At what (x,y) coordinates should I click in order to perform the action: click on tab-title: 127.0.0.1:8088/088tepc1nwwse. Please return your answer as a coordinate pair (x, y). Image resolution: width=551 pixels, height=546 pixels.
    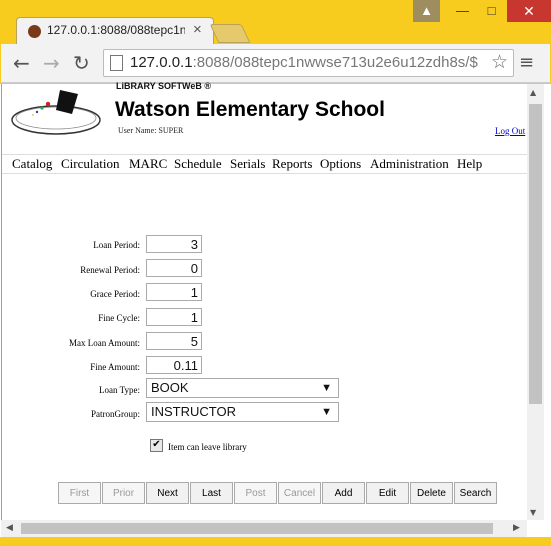
    Looking at the image, I should click on (116, 30).